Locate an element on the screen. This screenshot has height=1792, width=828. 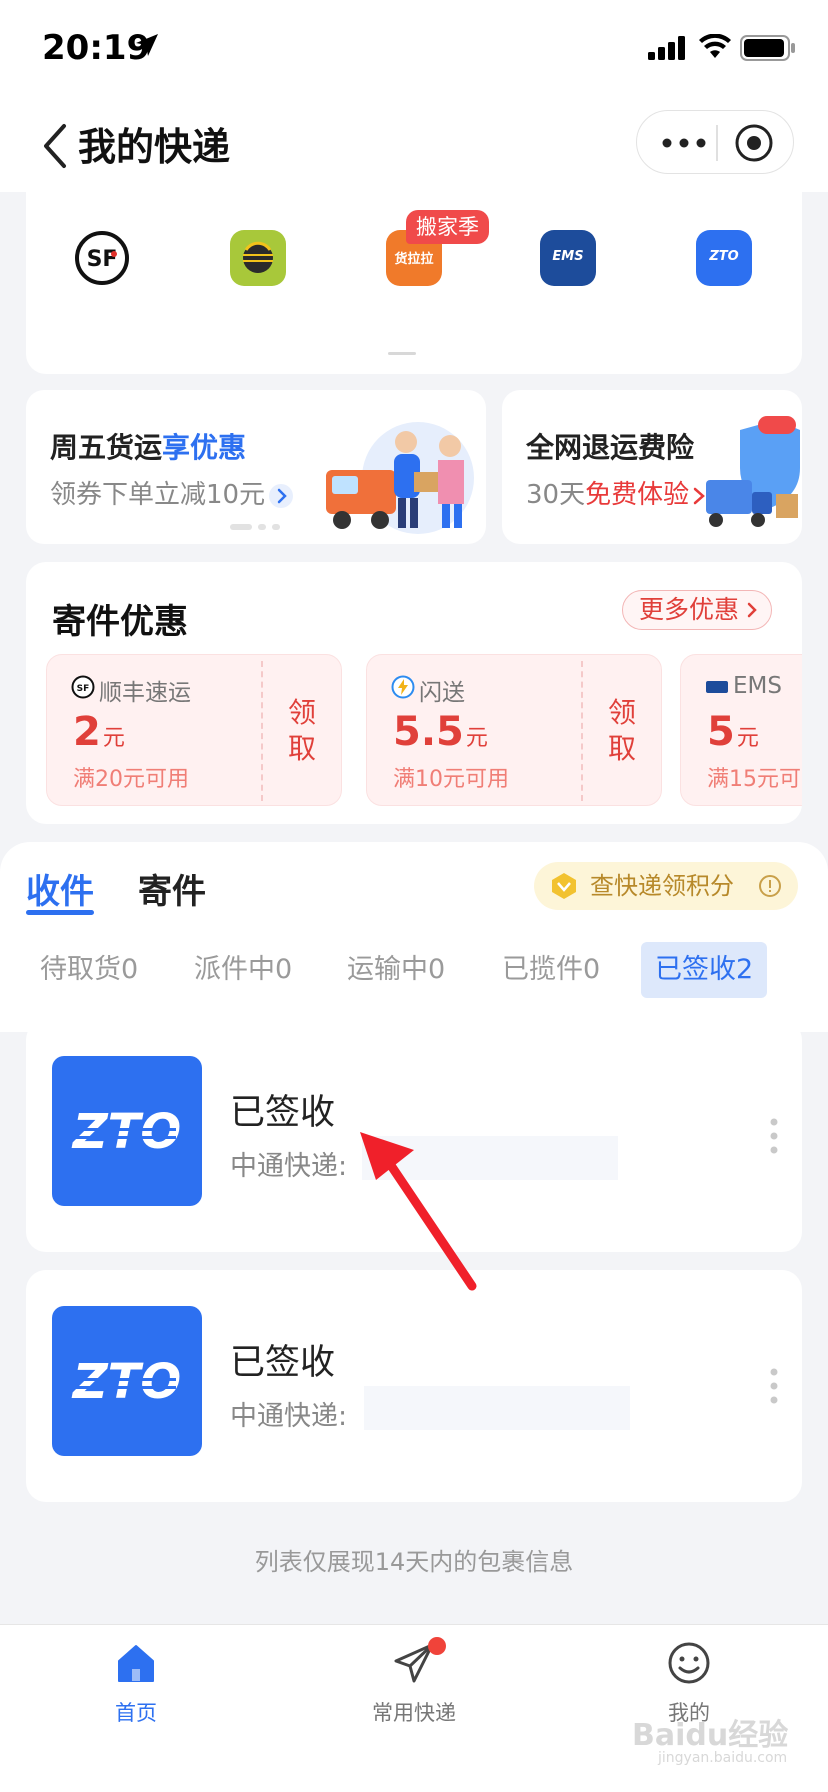
status-tab-pending-pickup: 待取货0 is located at coordinates (89, 970).